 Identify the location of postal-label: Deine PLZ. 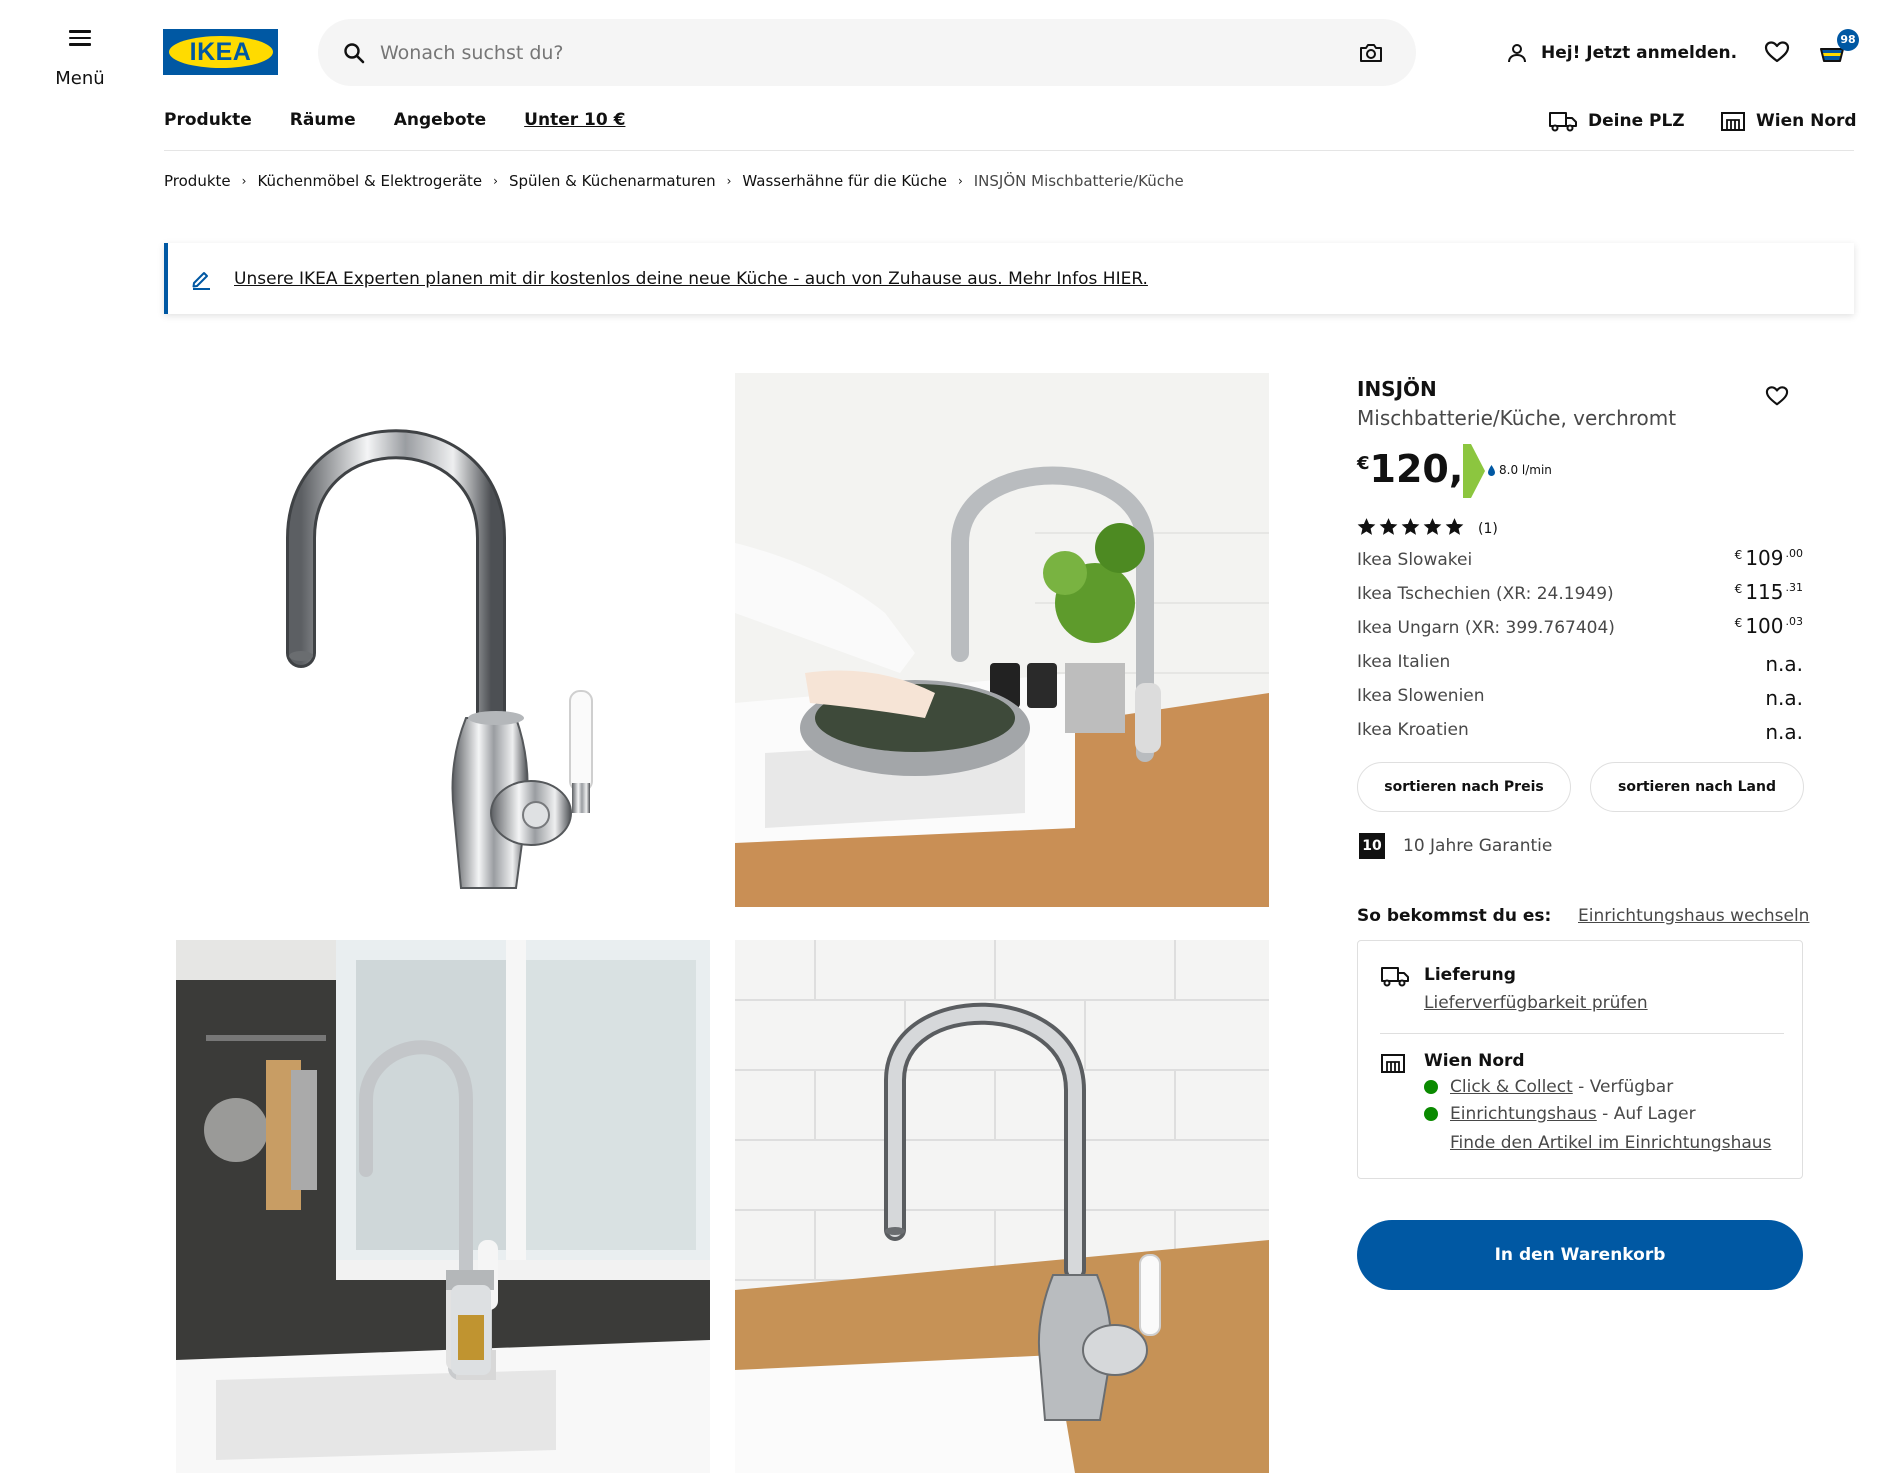
(1636, 121).